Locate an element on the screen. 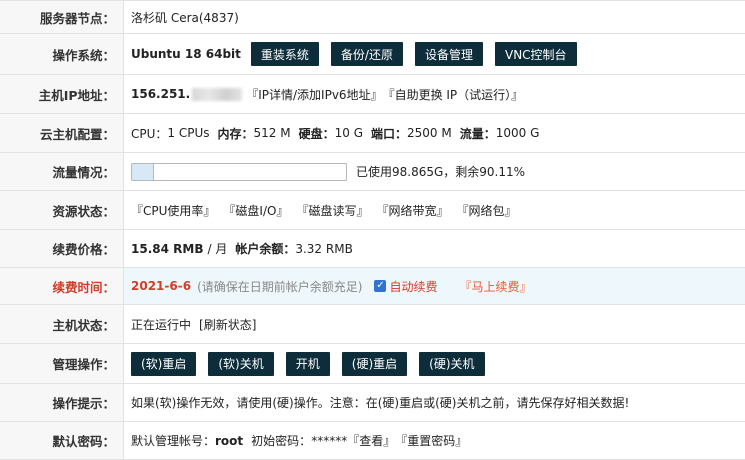  label-manage: 管理操作： is located at coordinates (62, 363).